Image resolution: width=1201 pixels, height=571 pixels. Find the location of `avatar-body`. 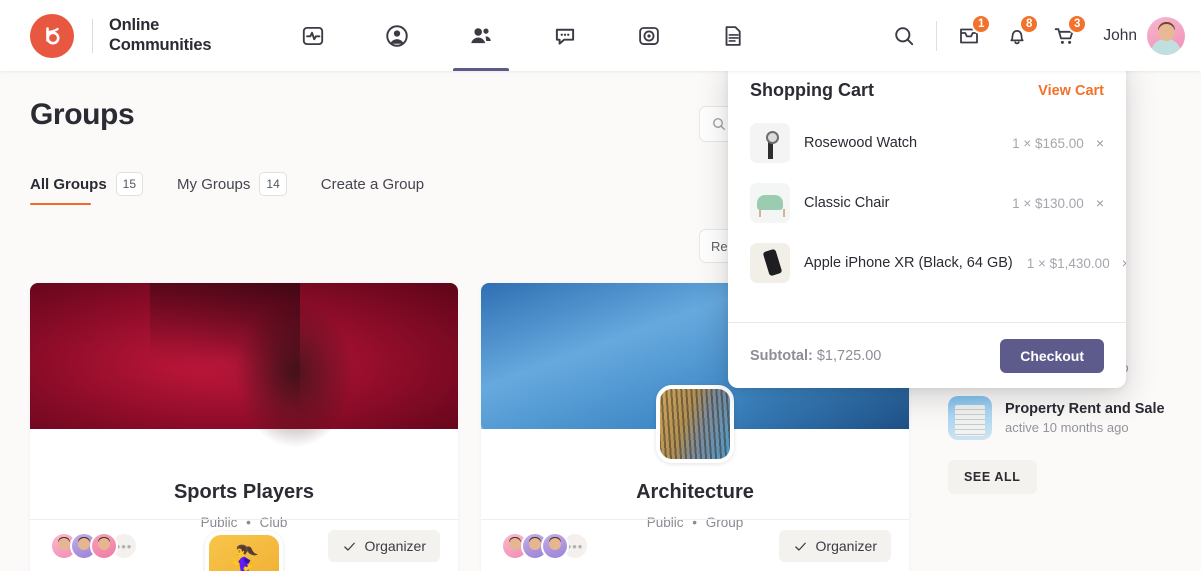

avatar-body is located at coordinates (1166, 46).